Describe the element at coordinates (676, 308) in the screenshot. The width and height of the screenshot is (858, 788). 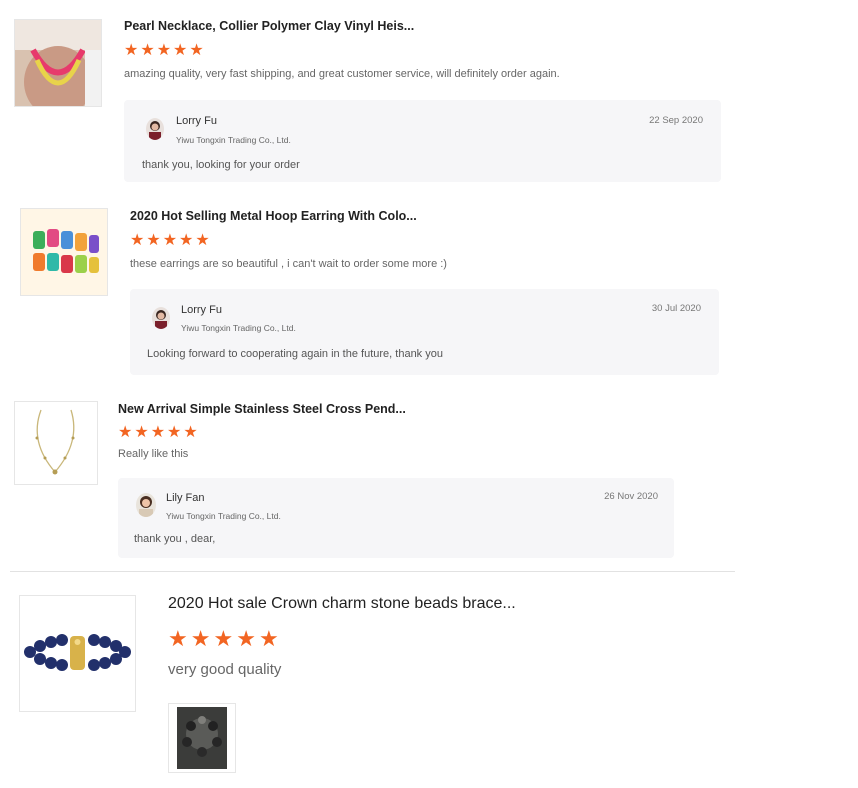
I see `reply-date: 30 Jul 2020` at that location.